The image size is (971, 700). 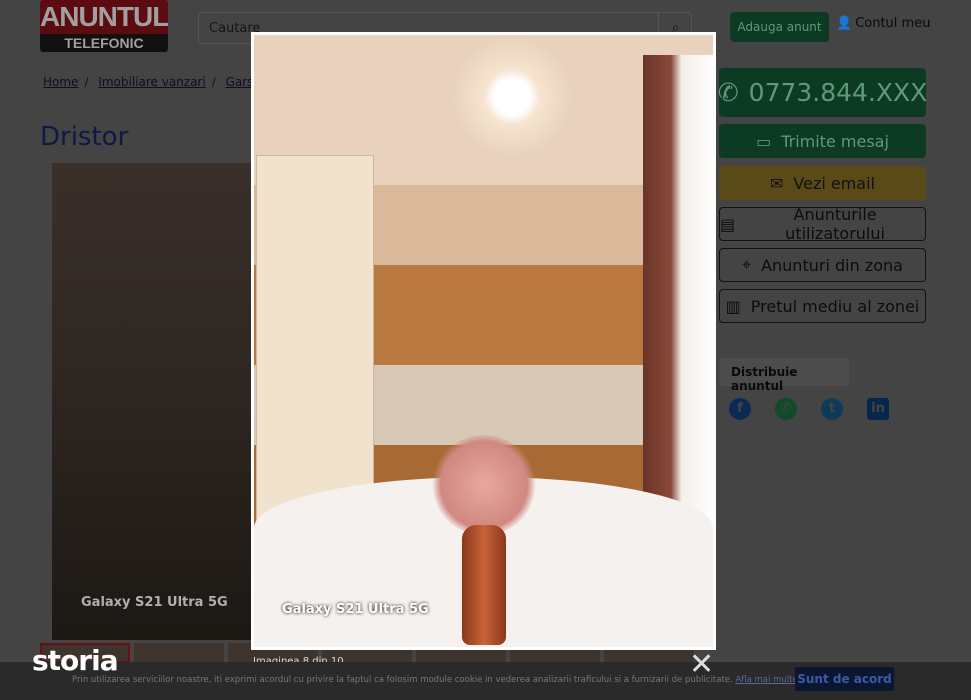 What do you see at coordinates (844, 679) in the screenshot?
I see `accept-cookies-button: Sunt de acord` at bounding box center [844, 679].